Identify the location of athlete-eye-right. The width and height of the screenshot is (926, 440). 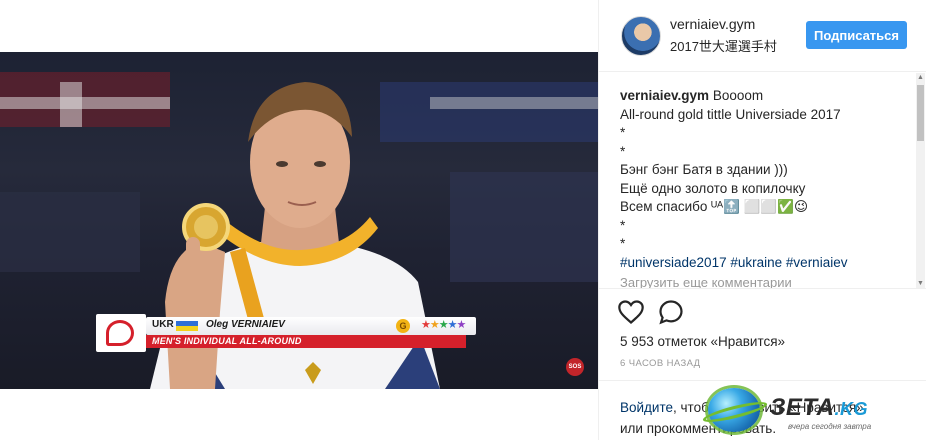
(320, 164).